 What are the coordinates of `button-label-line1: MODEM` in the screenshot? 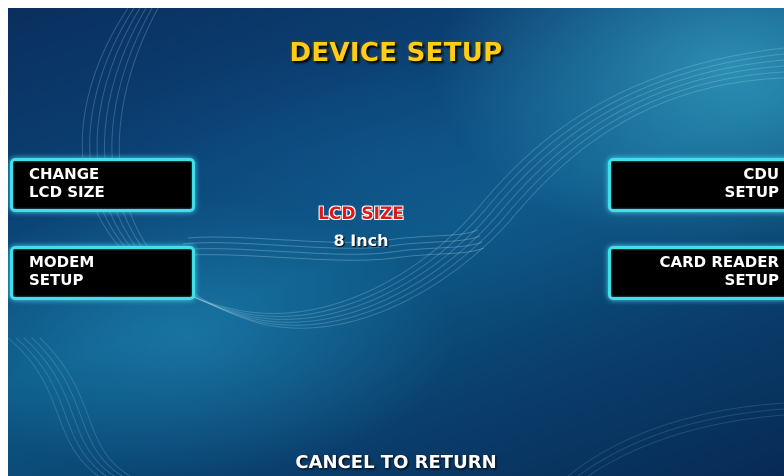 It's located at (62, 262).